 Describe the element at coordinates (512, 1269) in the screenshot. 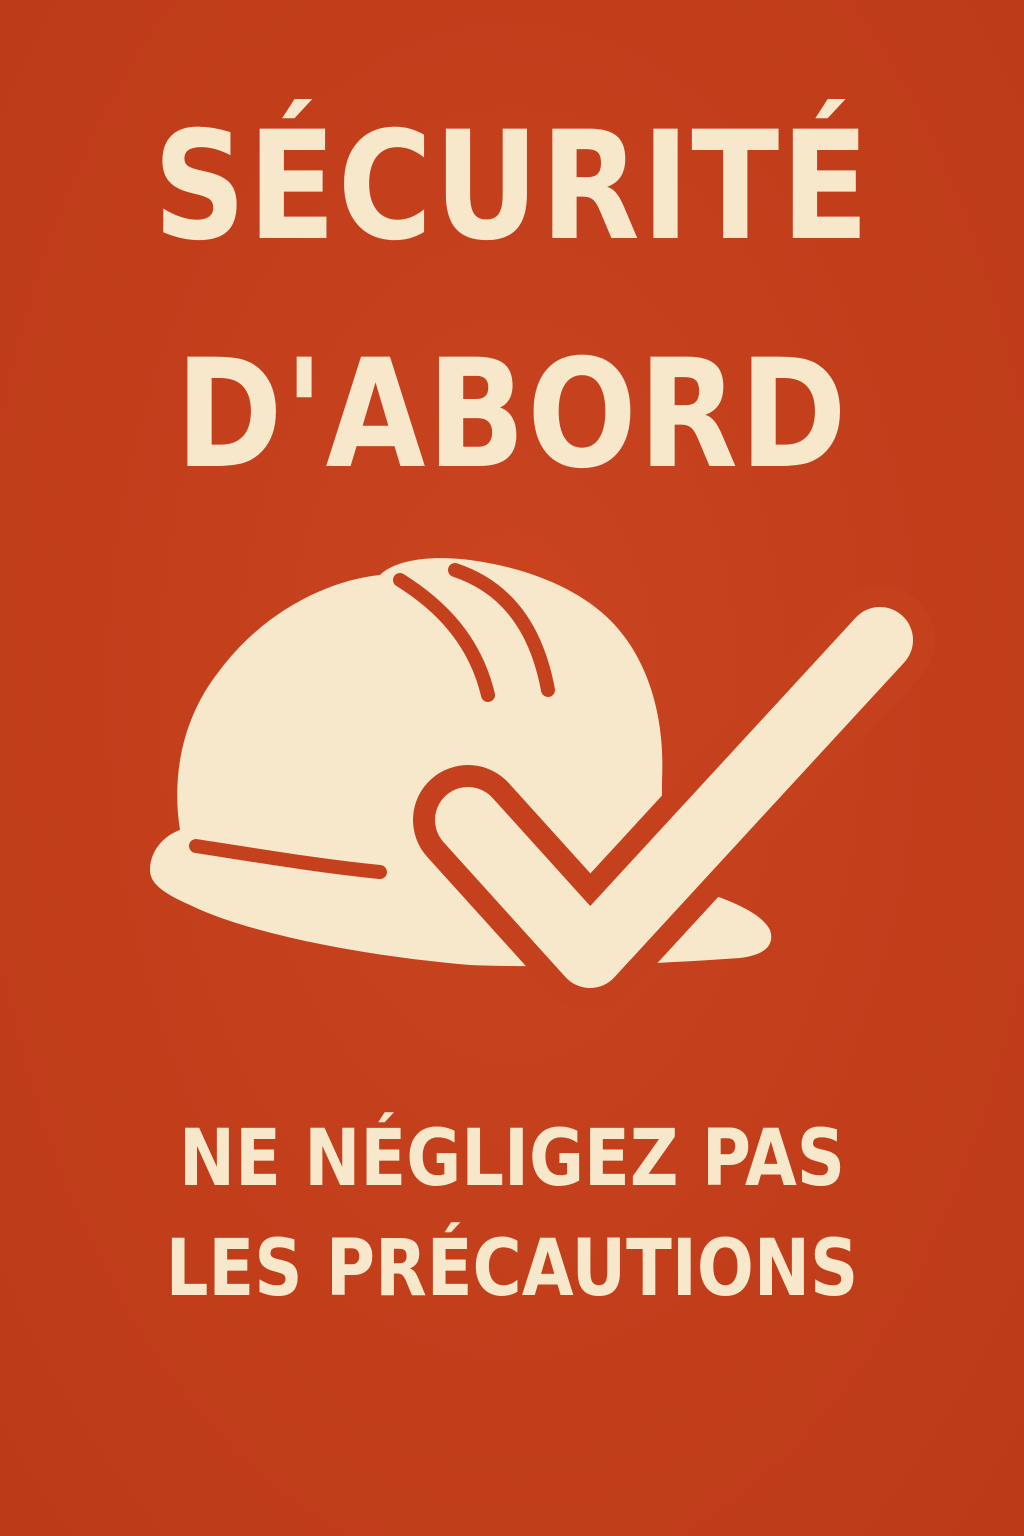

I see `subline-line-2: LES PRÉCAUTIONS` at that location.